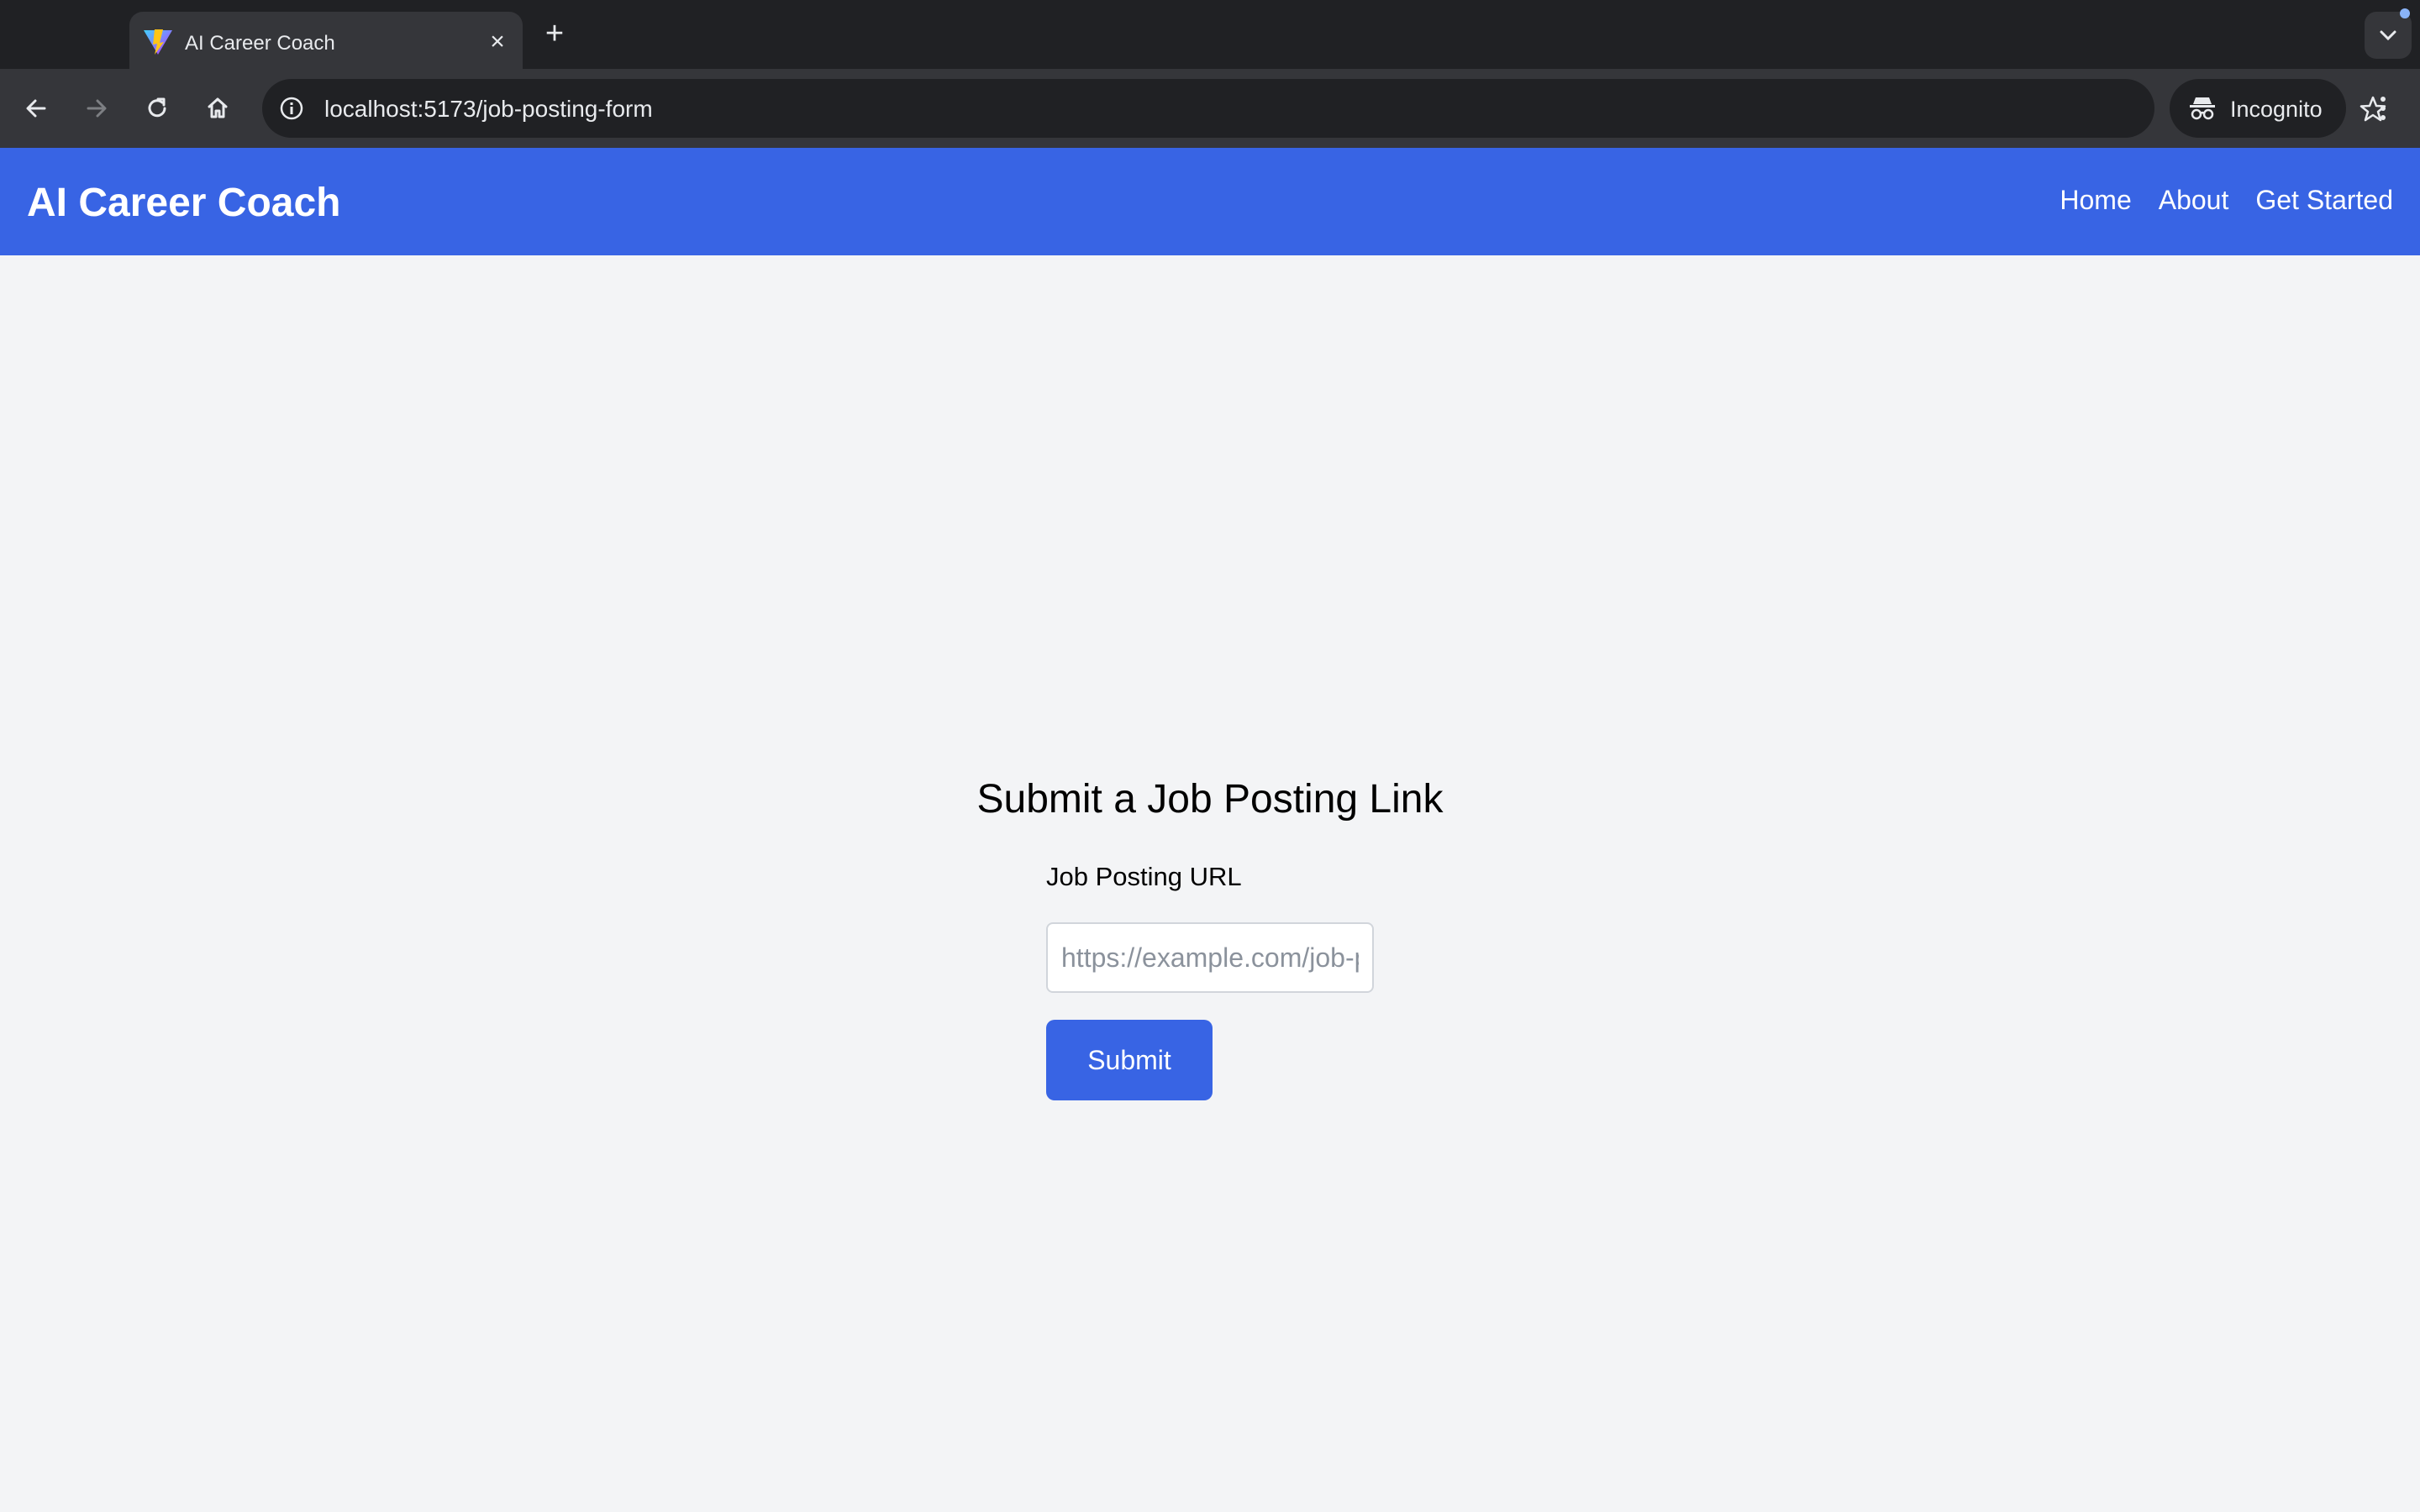 This screenshot has width=2420, height=1512. Describe the element at coordinates (1144, 876) in the screenshot. I see `job-url-label: Job Posting URL` at that location.